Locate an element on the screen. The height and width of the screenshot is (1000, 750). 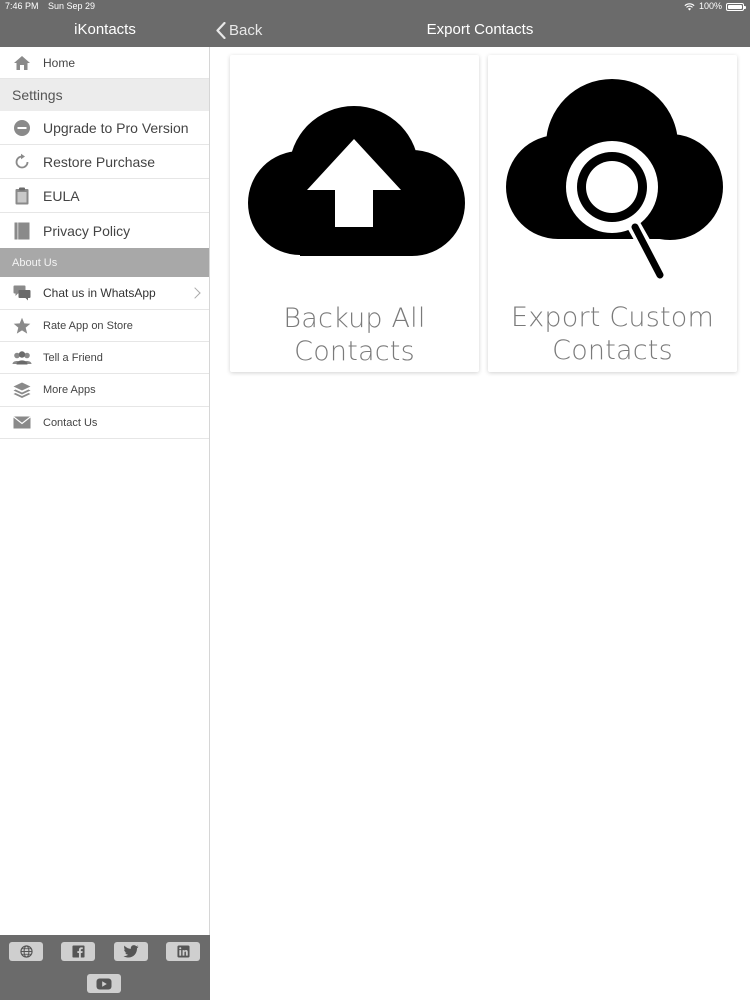
sidebar-item-privacy: Privacy Policy is located at coordinates (104, 230).